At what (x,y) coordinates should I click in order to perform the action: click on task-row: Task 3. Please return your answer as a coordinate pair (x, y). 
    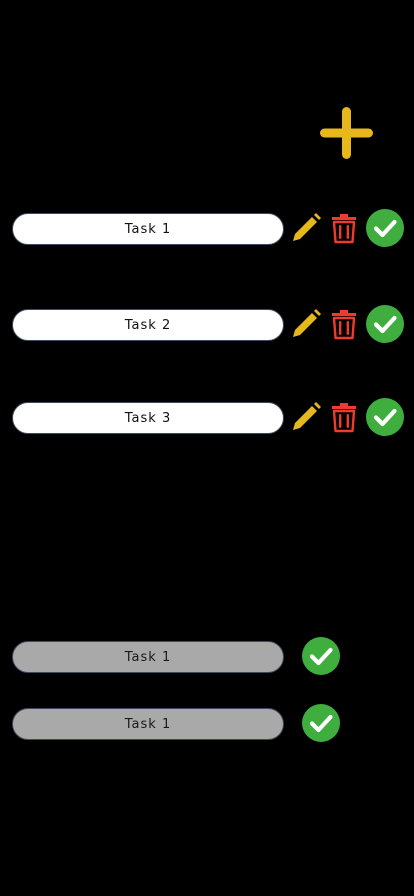
    Looking at the image, I should click on (210, 418).